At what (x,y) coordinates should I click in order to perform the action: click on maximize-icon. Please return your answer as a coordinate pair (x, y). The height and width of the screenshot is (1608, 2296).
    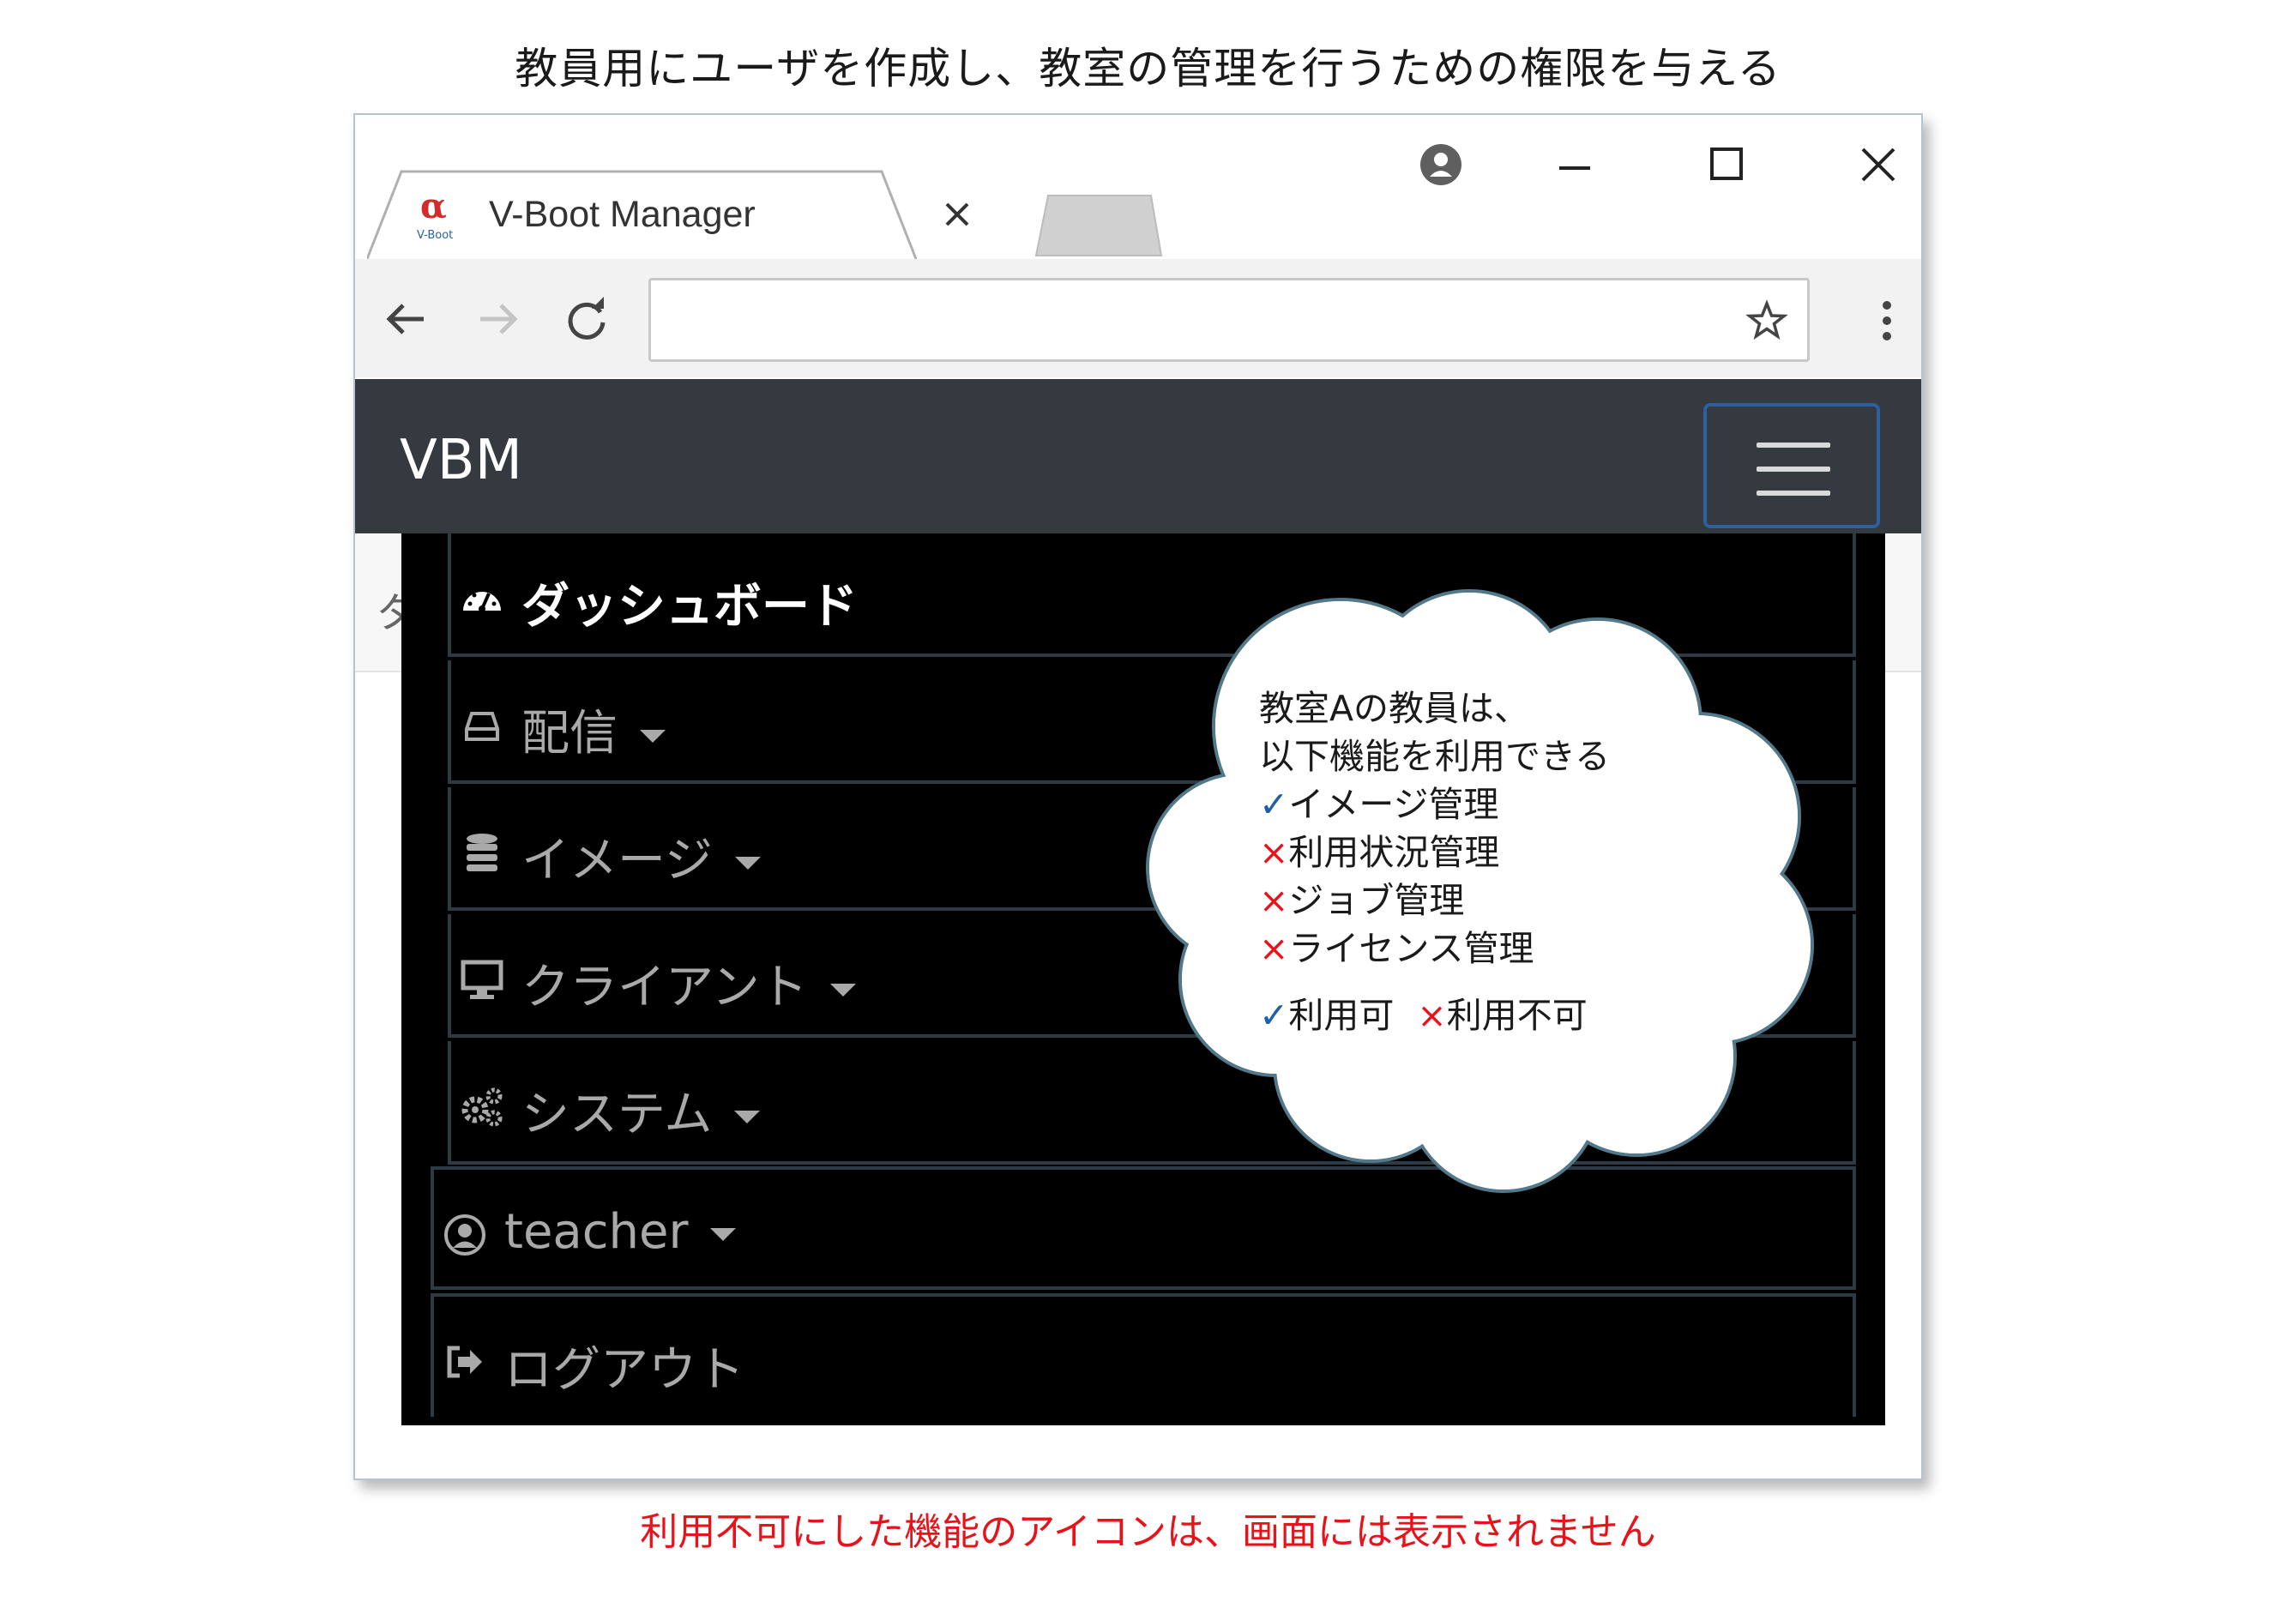
    Looking at the image, I should click on (1727, 165).